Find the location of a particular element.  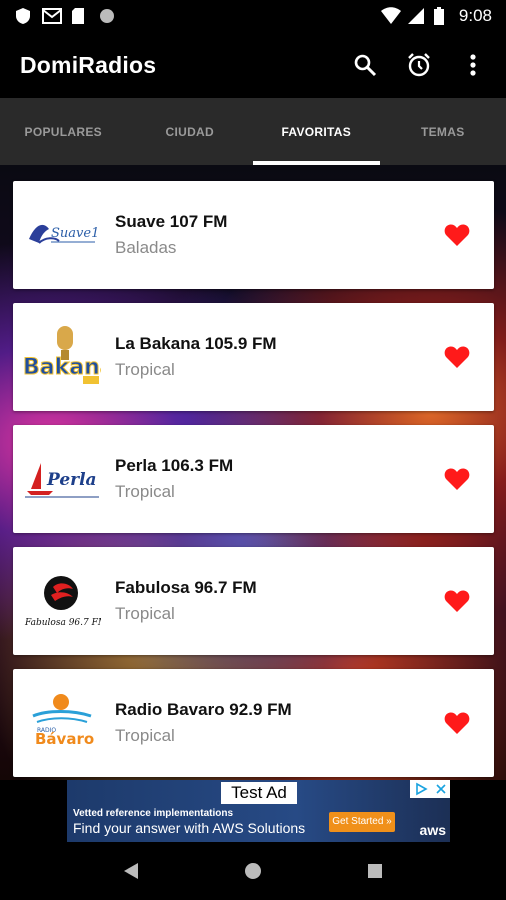

shield-icon is located at coordinates (23, 16).